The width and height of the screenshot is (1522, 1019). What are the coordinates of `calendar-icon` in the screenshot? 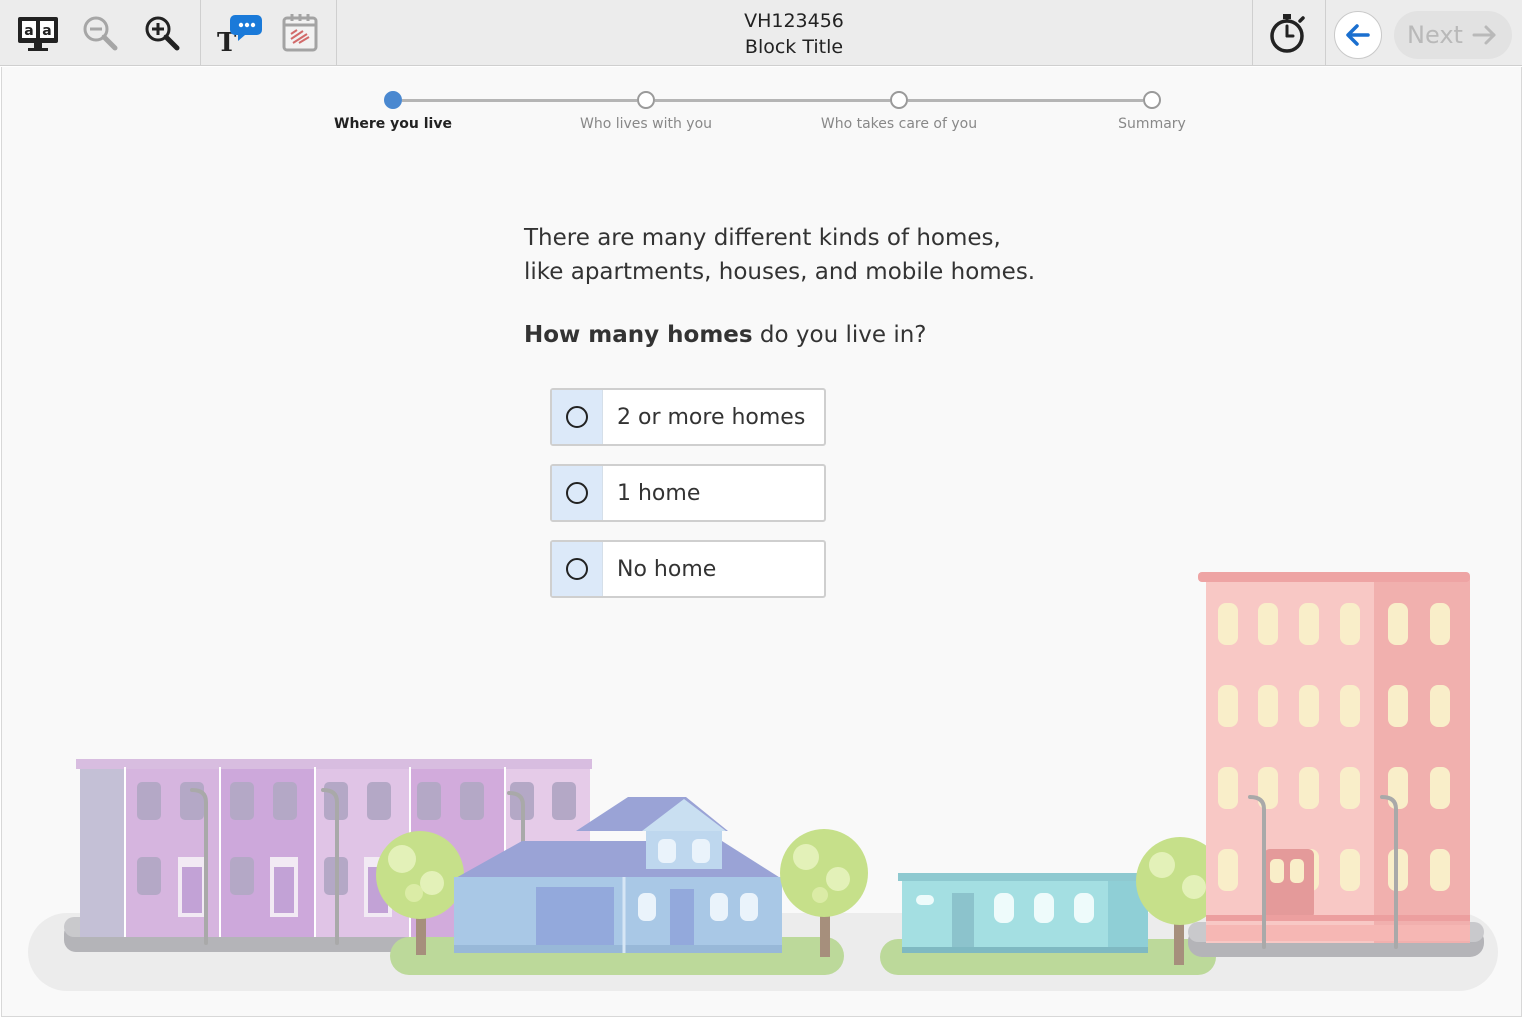 It's located at (300, 33).